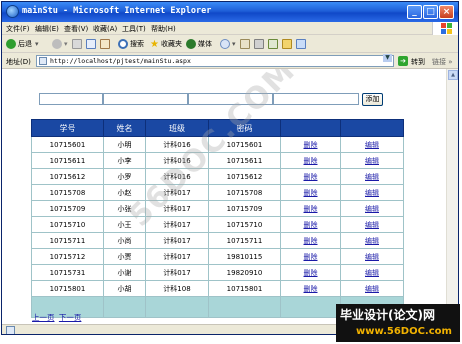 This screenshot has height=344, width=462. What do you see at coordinates (403, 61) in the screenshot?
I see `go-arrow-icon: ➔` at bounding box center [403, 61].